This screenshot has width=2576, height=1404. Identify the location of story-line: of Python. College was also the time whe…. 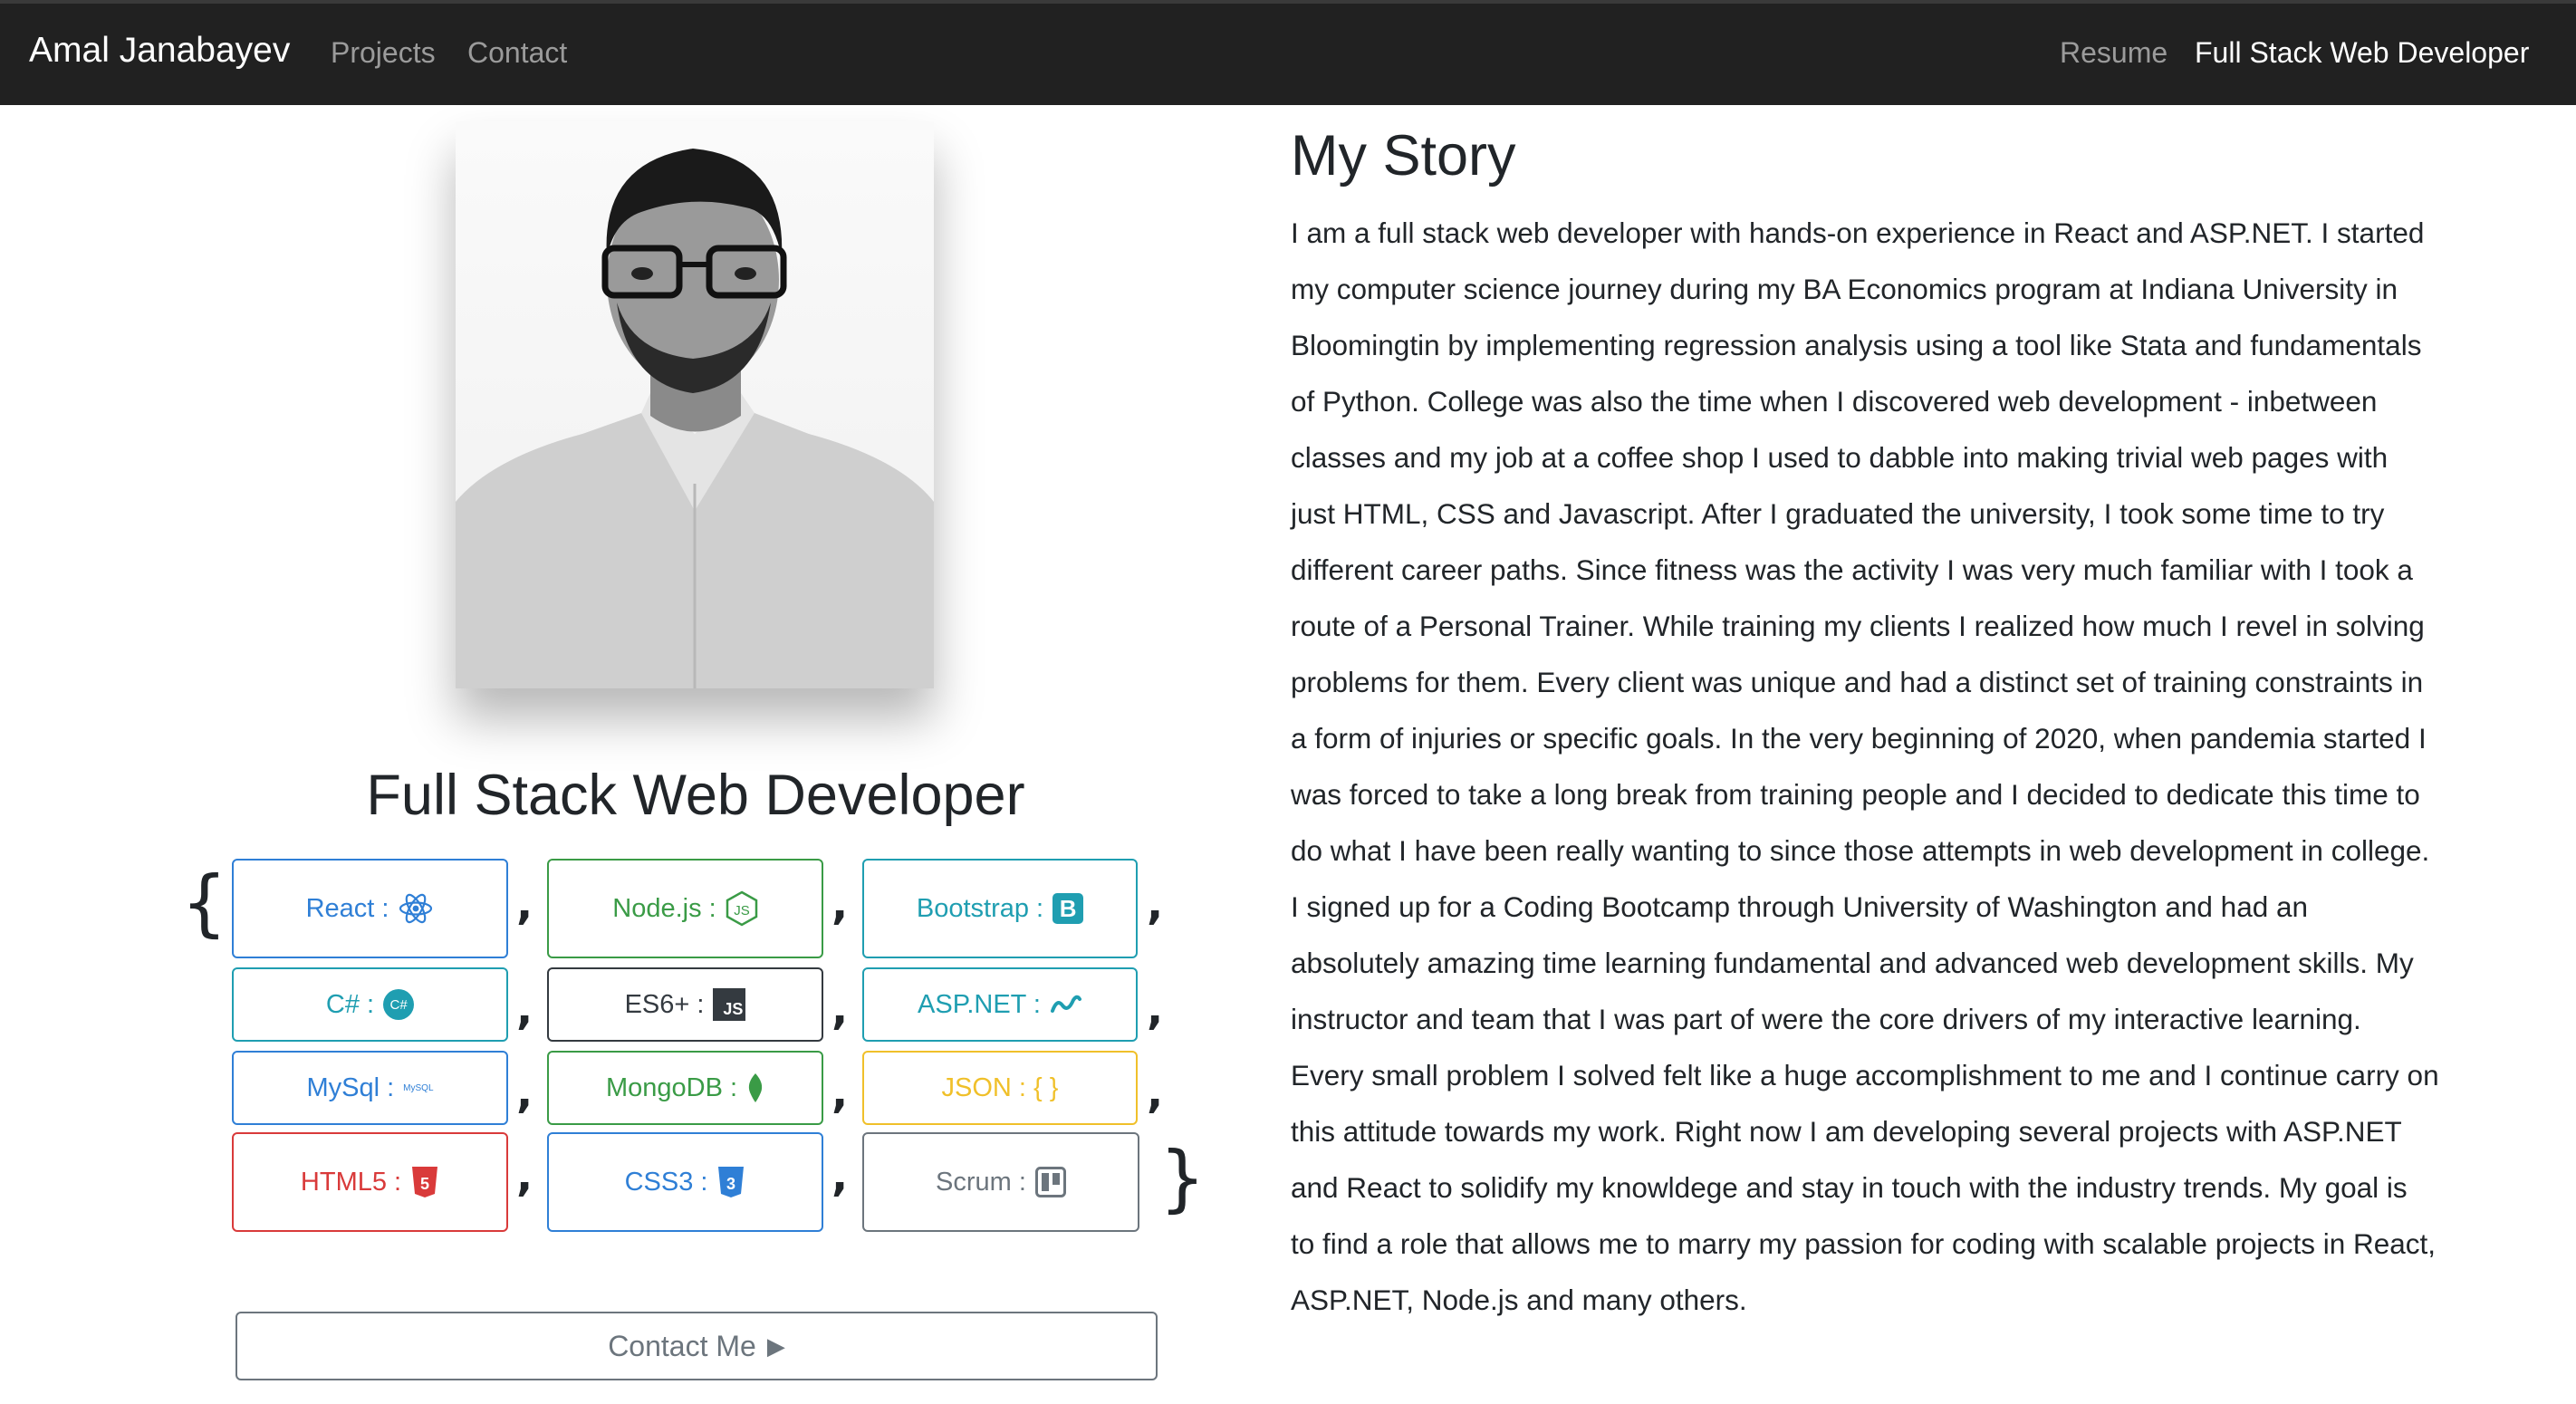
(1834, 401).